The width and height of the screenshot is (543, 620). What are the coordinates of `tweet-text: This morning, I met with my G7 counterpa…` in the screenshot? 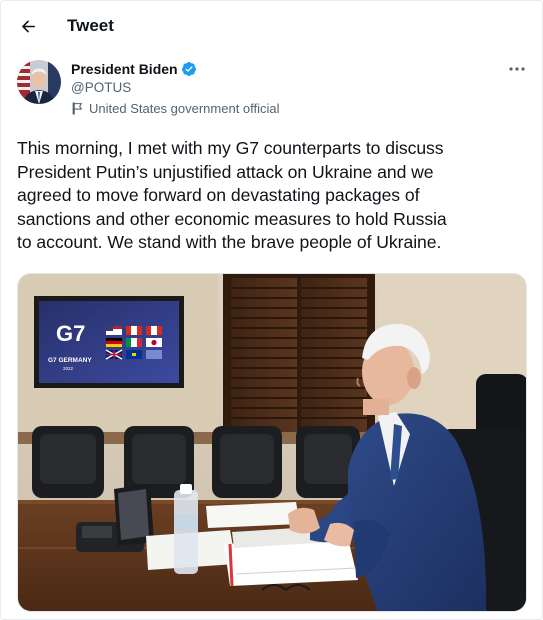 It's located at (232, 195).